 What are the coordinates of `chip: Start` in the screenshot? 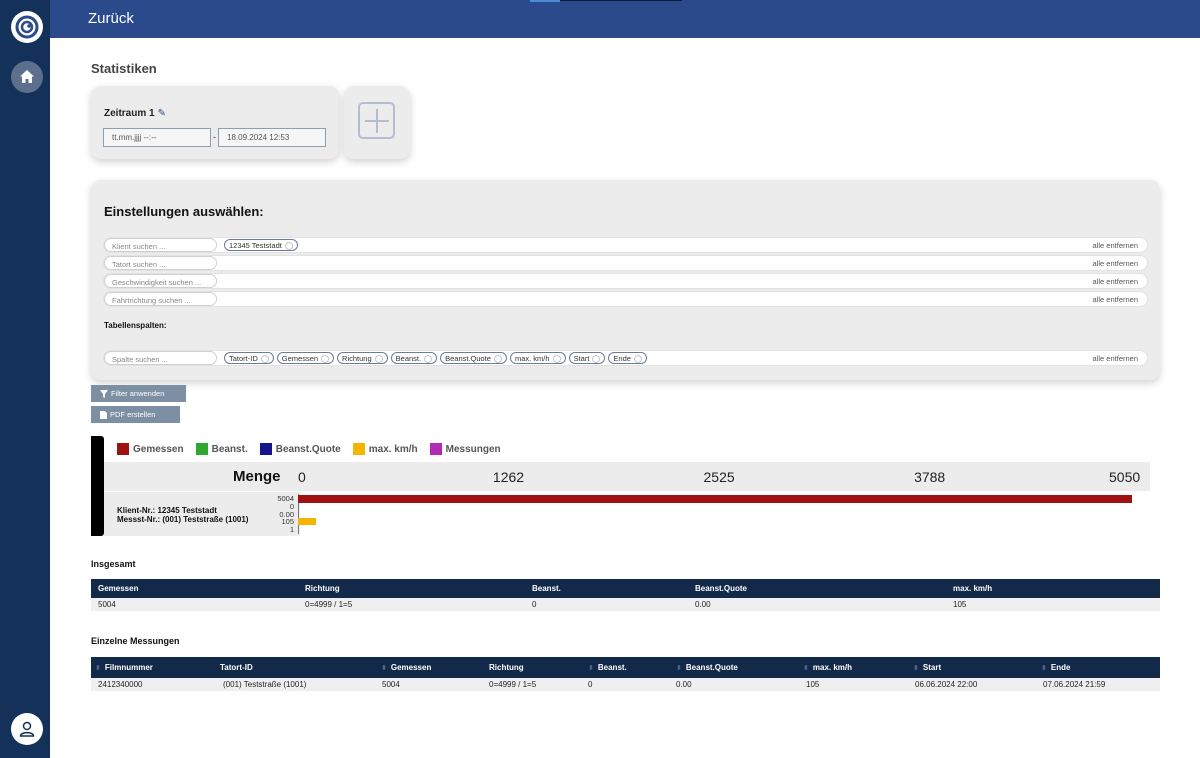 It's located at (587, 358).